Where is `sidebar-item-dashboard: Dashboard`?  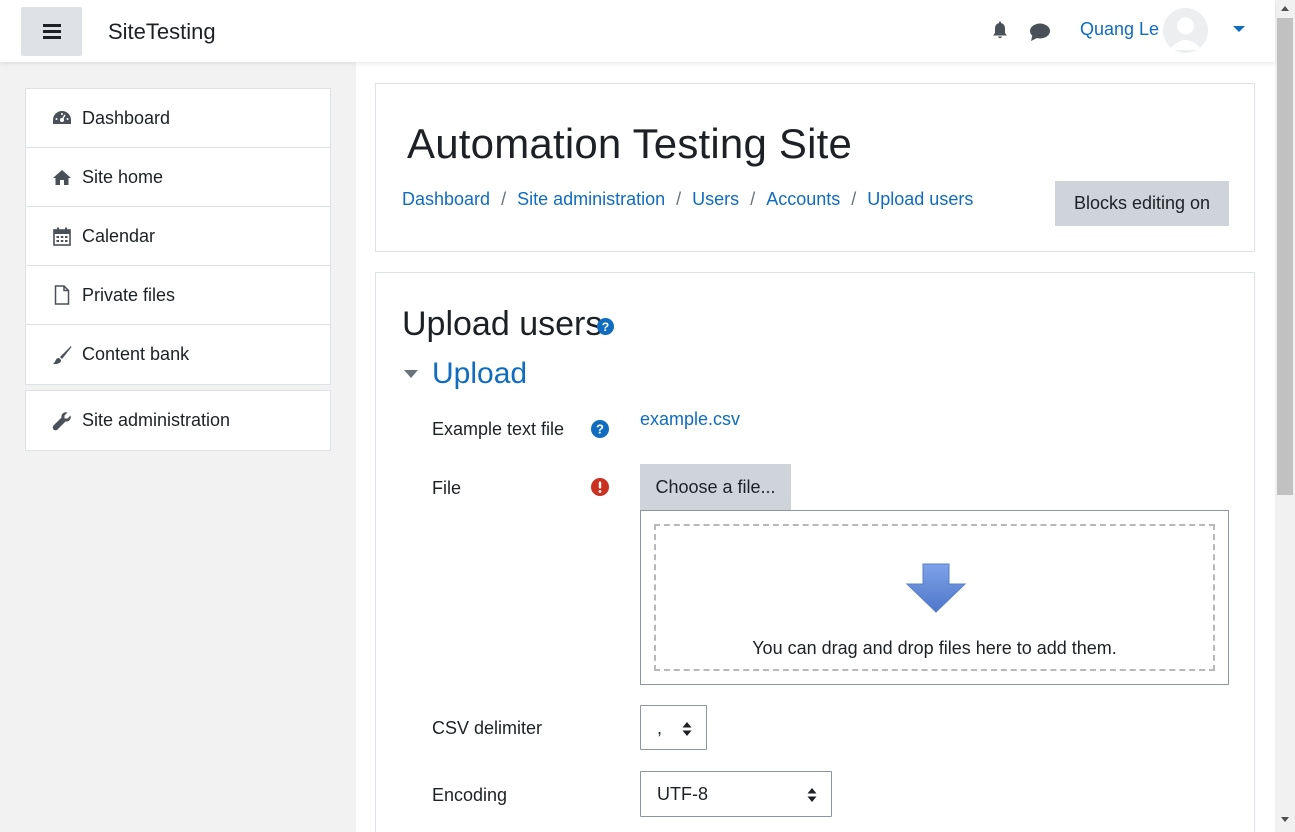 sidebar-item-dashboard: Dashboard is located at coordinates (178, 118).